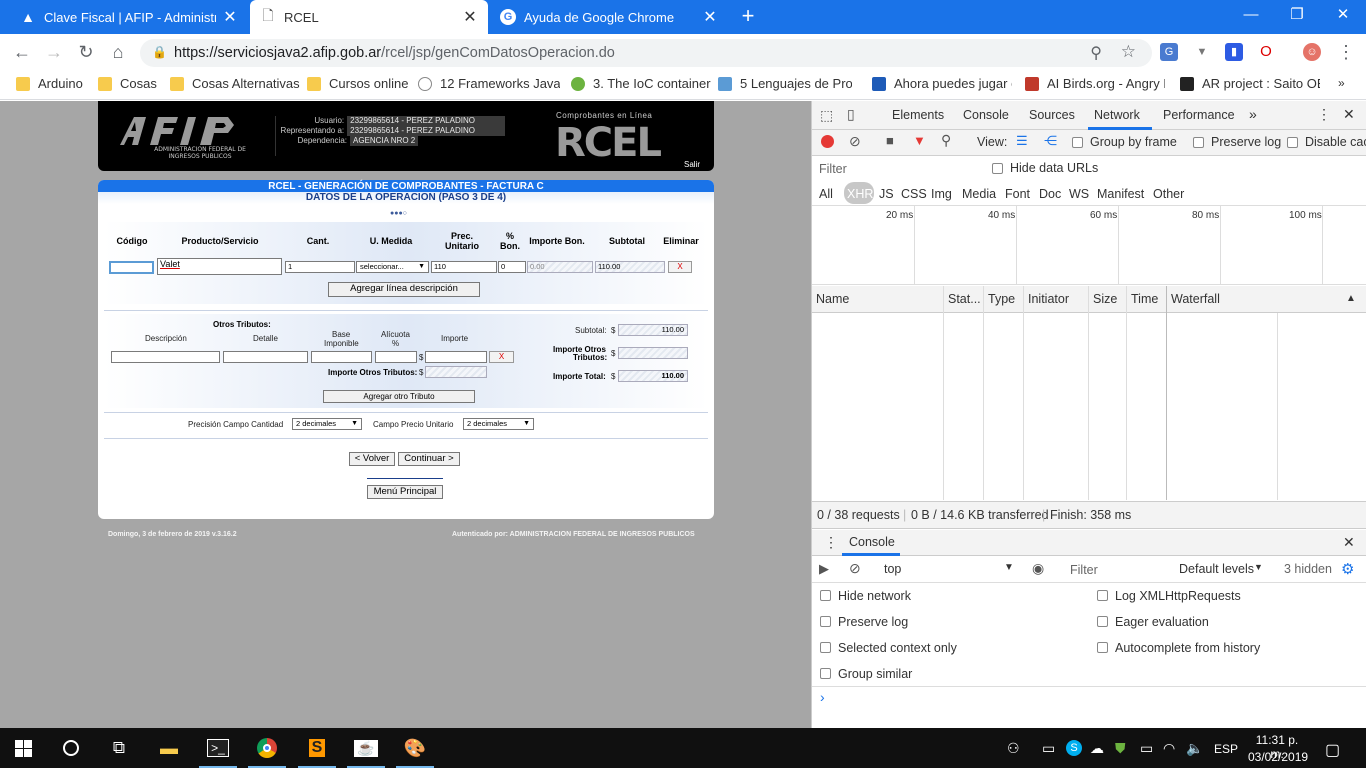  What do you see at coordinates (855, 568) in the screenshot?
I see `clear-console-icon: ⊘` at bounding box center [855, 568].